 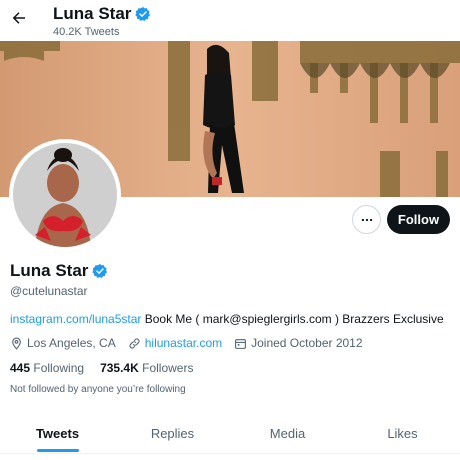 I want to click on tweet-count: 40.2K Tweets, so click(x=86, y=32).